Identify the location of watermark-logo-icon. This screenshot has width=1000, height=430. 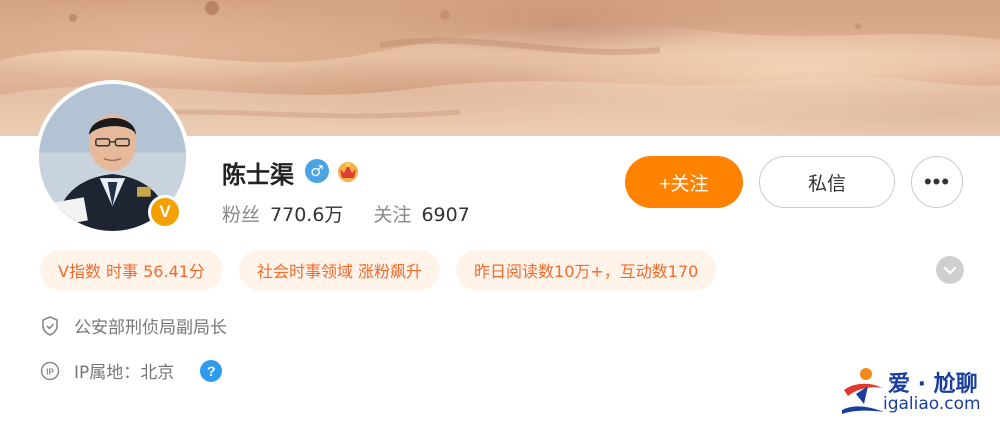
(863, 391).